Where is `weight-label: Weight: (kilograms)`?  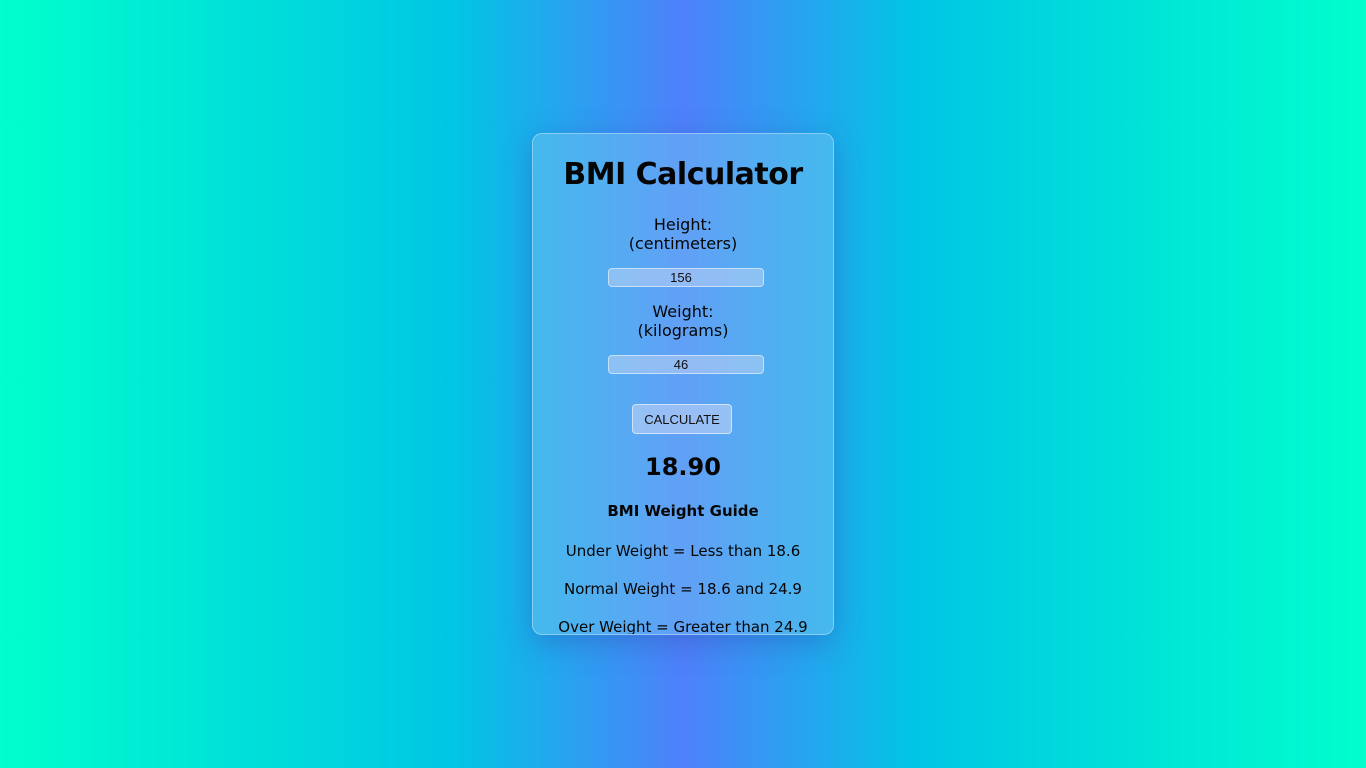 weight-label: Weight: (kilograms) is located at coordinates (683, 321).